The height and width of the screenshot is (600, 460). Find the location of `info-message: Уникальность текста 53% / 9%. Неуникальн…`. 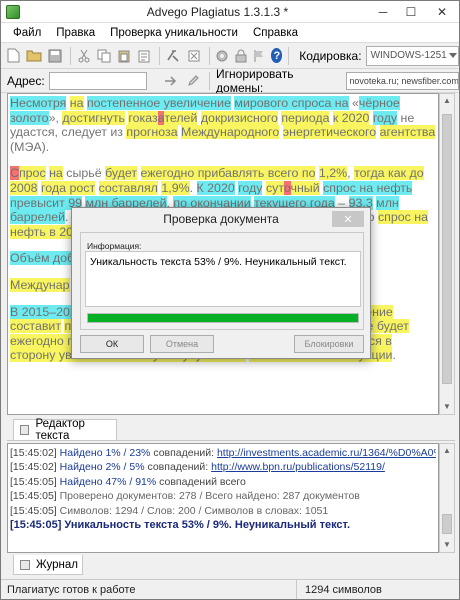

info-message: Уникальность текста 53% / 9%. Неуникальн… is located at coordinates (223, 279).